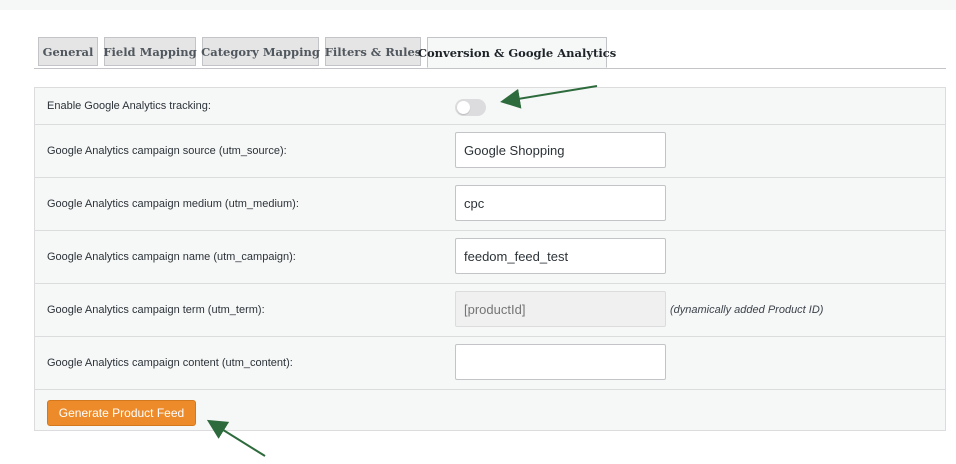  Describe the element at coordinates (490, 106) in the screenshot. I see `row-tracking: Enable Google Analytics tracking:` at that location.